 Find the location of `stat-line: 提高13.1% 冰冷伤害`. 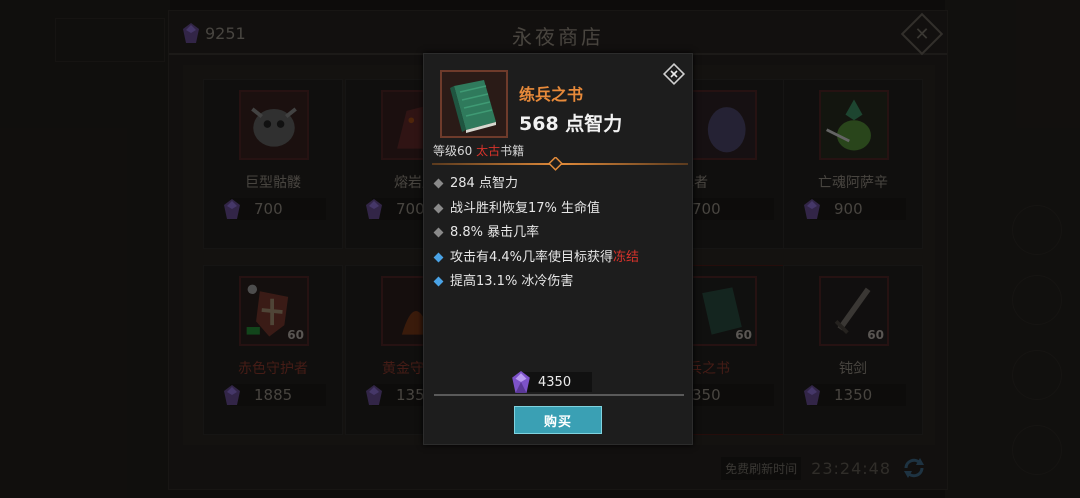

stat-line: 提高13.1% 冰冷伤害 is located at coordinates (536, 285).